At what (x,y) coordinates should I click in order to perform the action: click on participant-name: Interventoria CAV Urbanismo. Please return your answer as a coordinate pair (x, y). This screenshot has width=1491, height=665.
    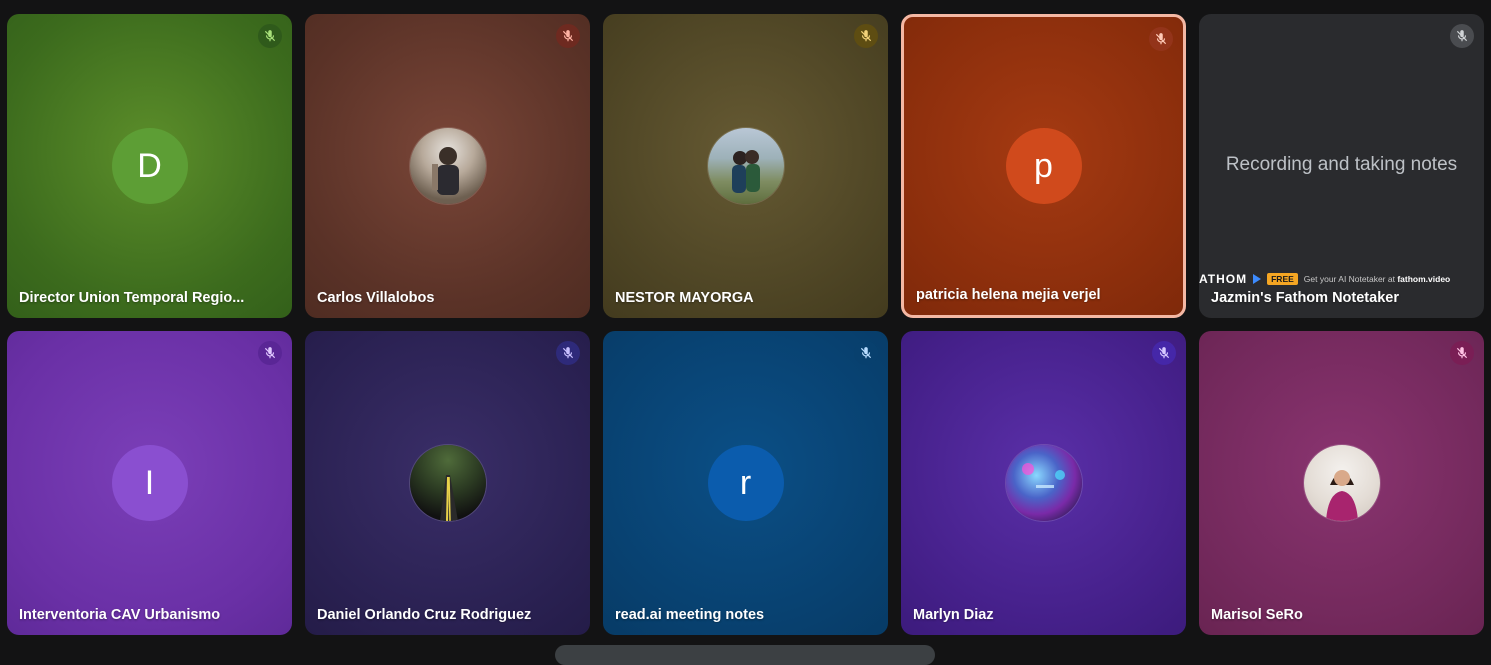
    Looking at the image, I should click on (120, 615).